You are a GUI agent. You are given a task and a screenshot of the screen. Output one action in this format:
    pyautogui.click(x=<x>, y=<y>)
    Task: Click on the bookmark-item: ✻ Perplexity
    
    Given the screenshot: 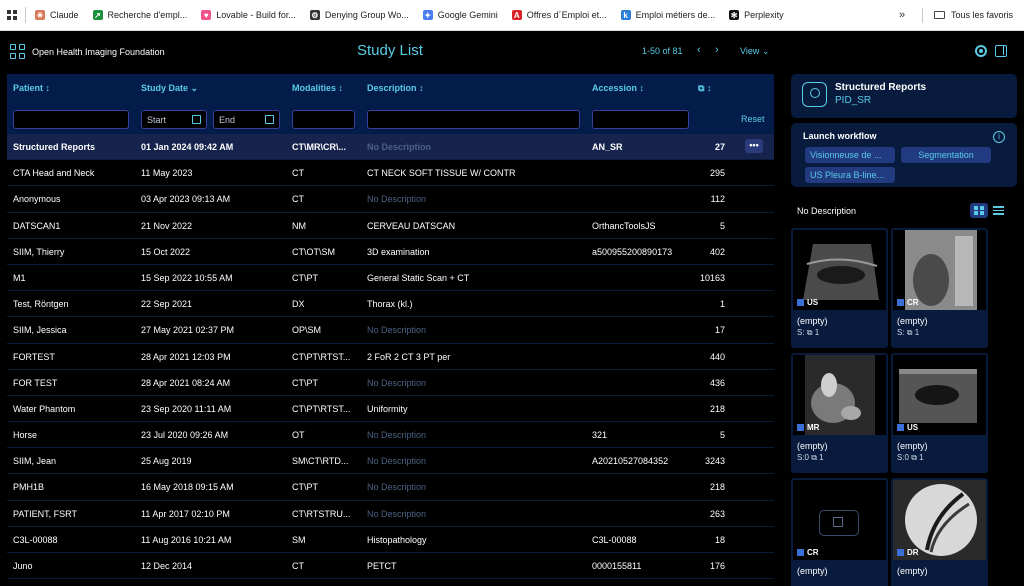 What is the action you would take?
    pyautogui.click(x=756, y=15)
    